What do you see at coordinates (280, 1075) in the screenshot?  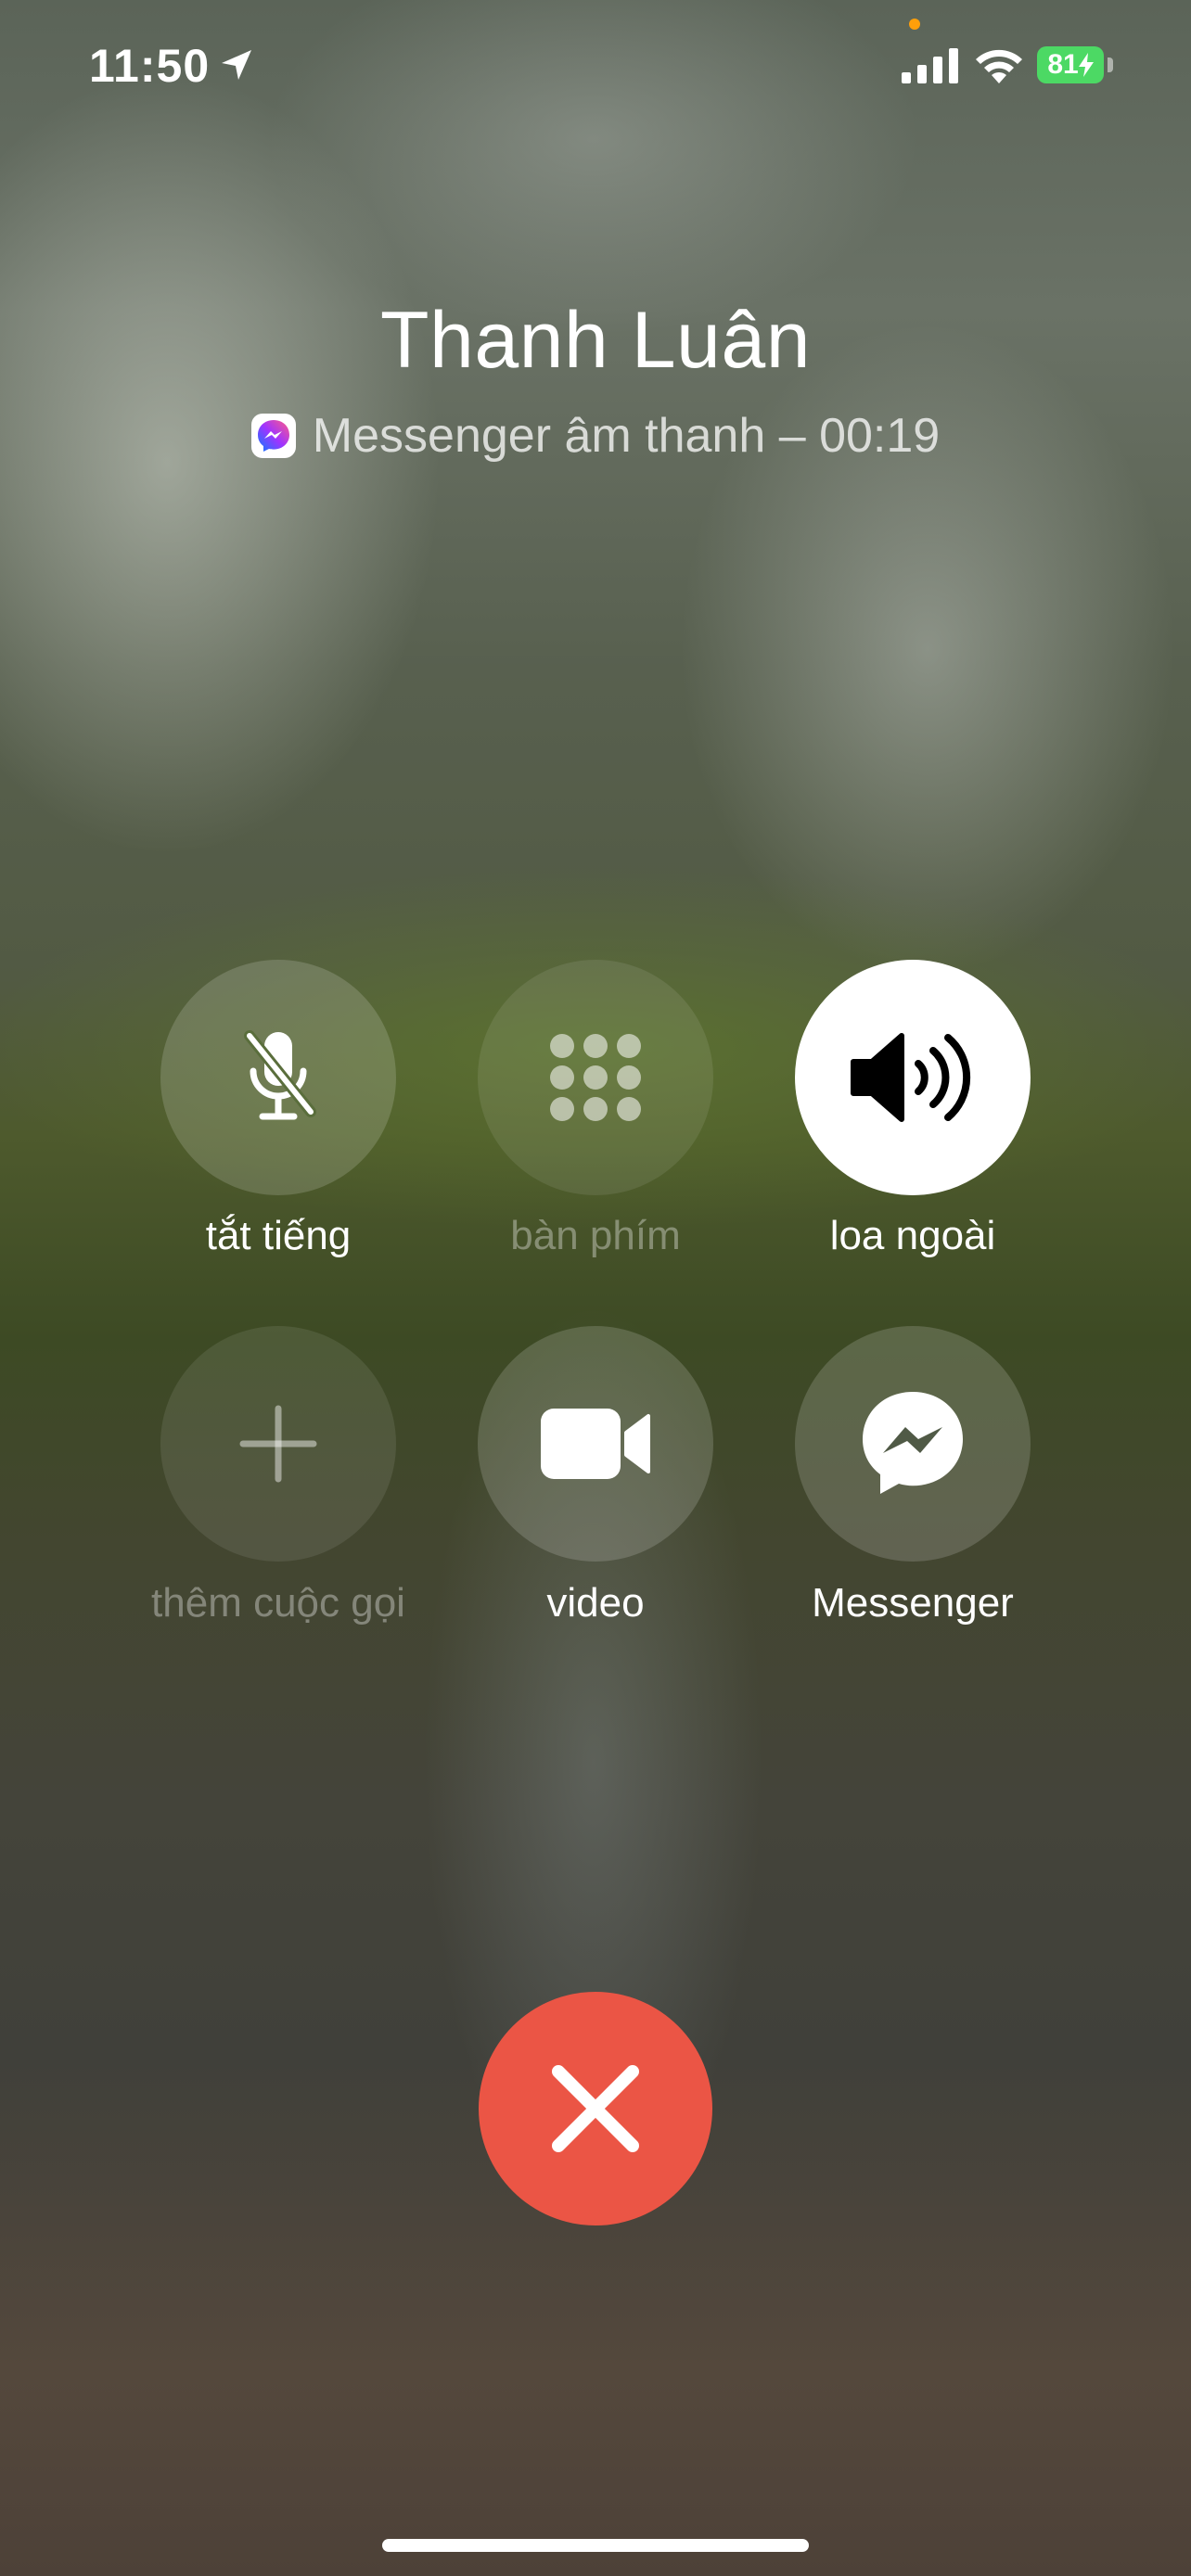 I see `mic-slash-icon` at bounding box center [280, 1075].